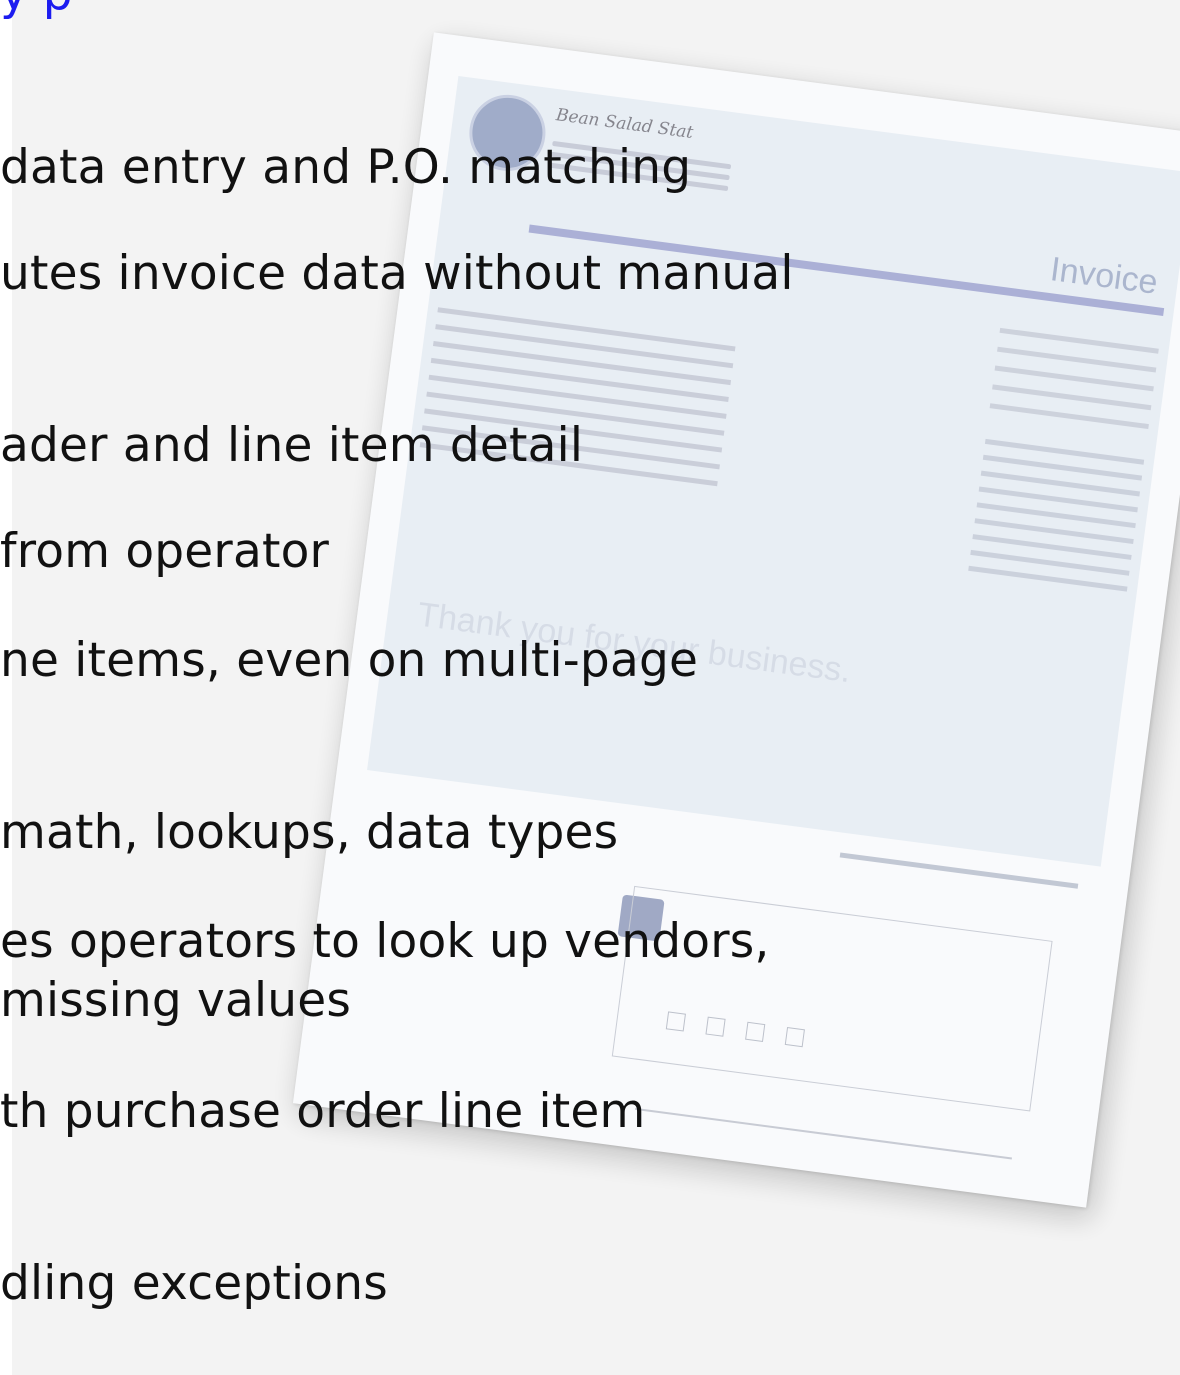 This screenshot has height=1375, width=1180. What do you see at coordinates (346, 167) in the screenshot?
I see `bullet-line-1: data entry and P.O. matching` at bounding box center [346, 167].